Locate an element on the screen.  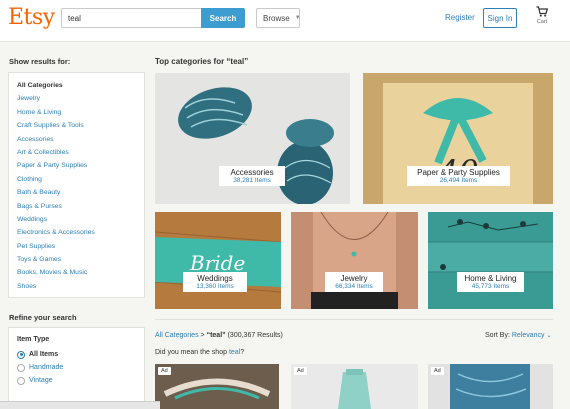
tile-caption: Home & Living 45,773 Items is located at coordinates (490, 282).